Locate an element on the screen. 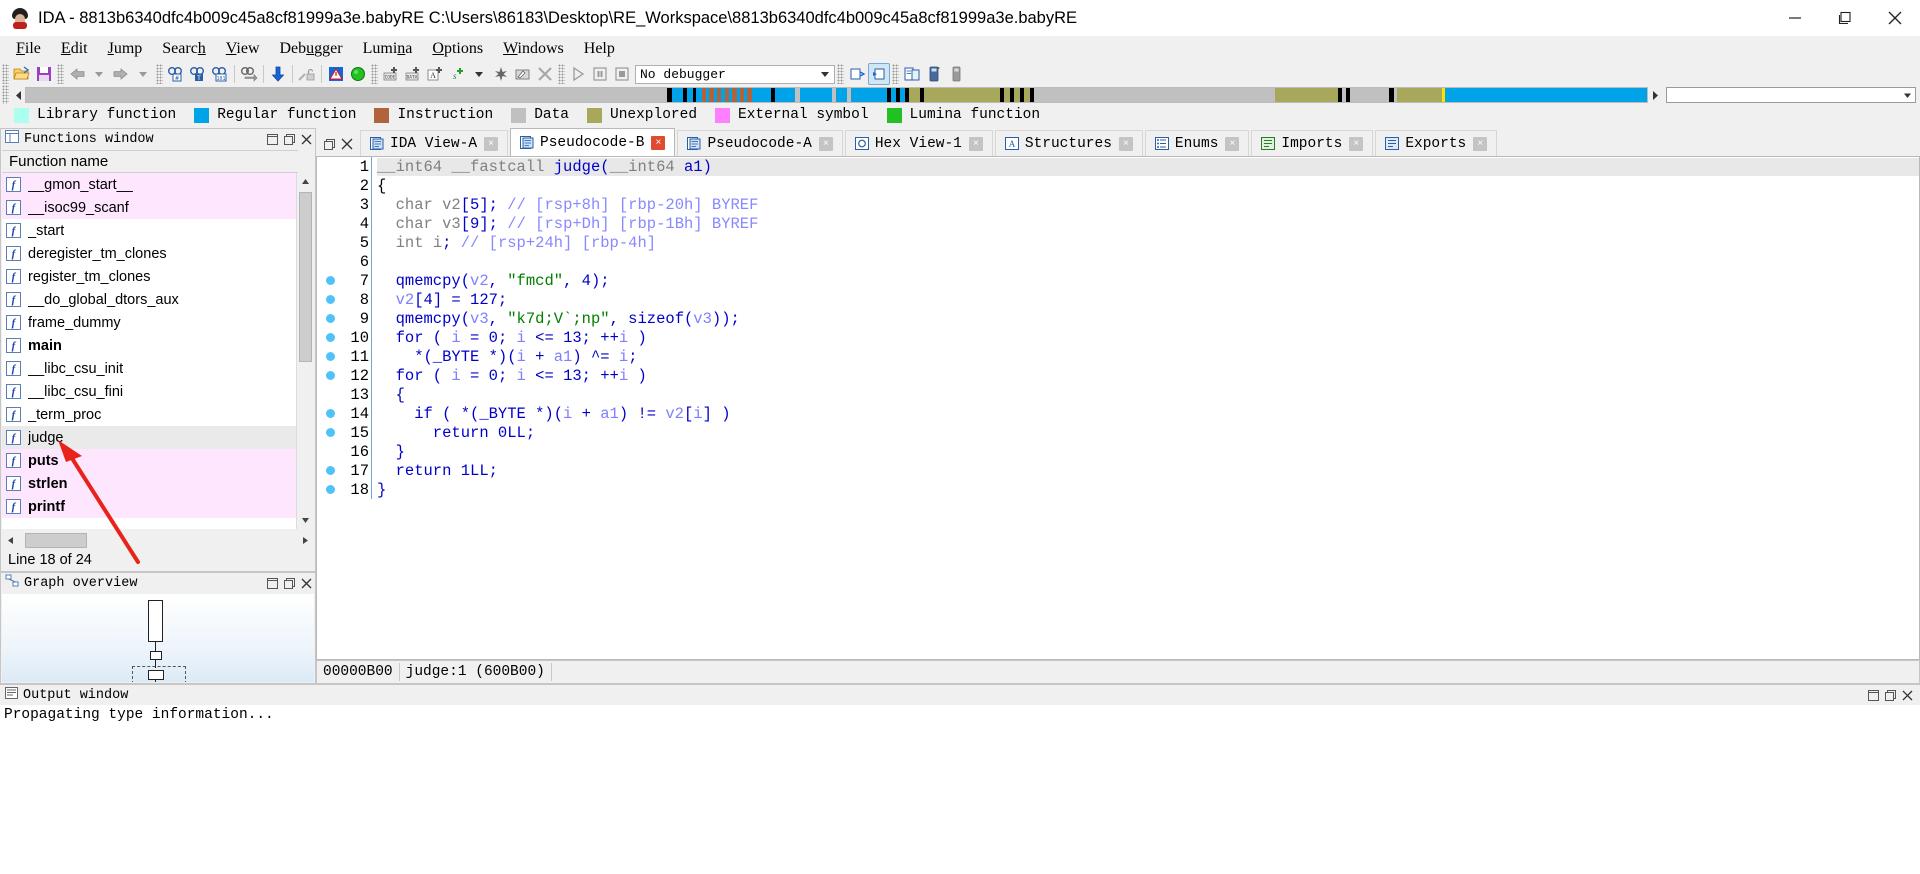 Image resolution: width=1920 pixels, height=874 pixels. functions-hscroll-thumb is located at coordinates (56, 540).